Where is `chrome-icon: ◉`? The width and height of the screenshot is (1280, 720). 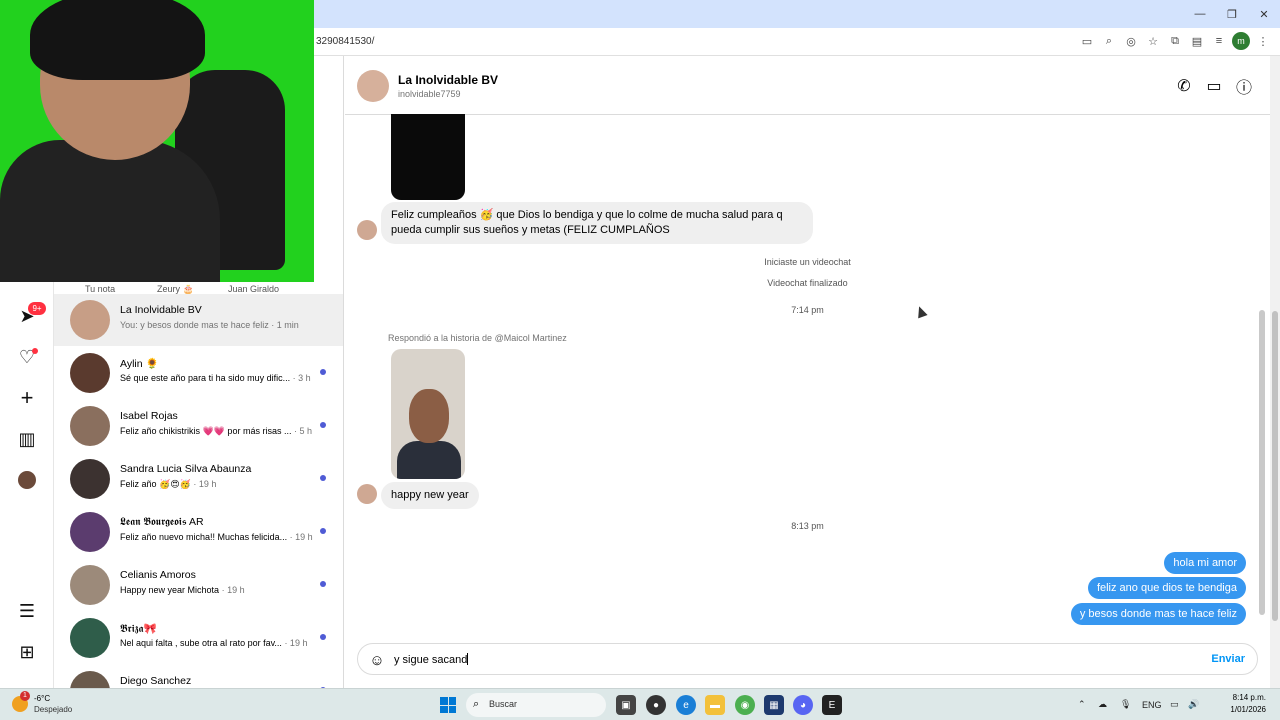 chrome-icon: ◉ is located at coordinates (745, 705).